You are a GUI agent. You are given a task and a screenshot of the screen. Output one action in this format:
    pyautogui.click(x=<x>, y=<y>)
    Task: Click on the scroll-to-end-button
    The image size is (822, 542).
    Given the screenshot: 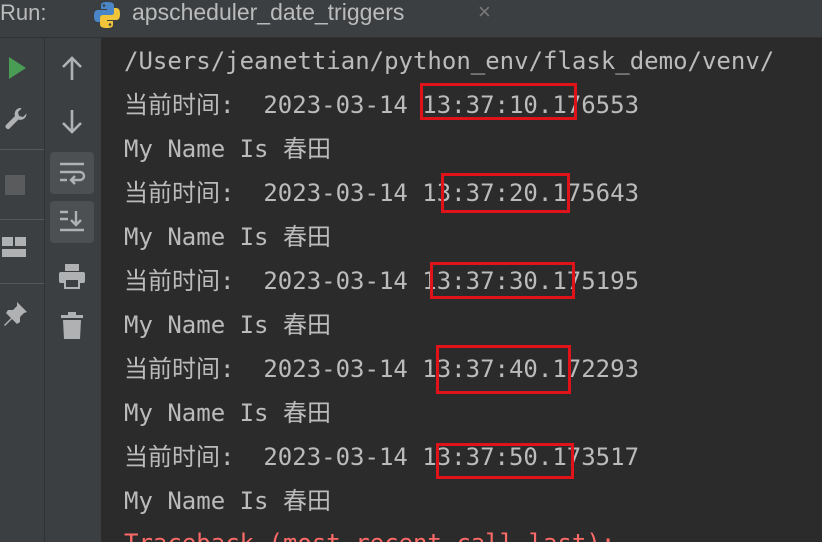 What is the action you would take?
    pyautogui.click(x=72, y=222)
    